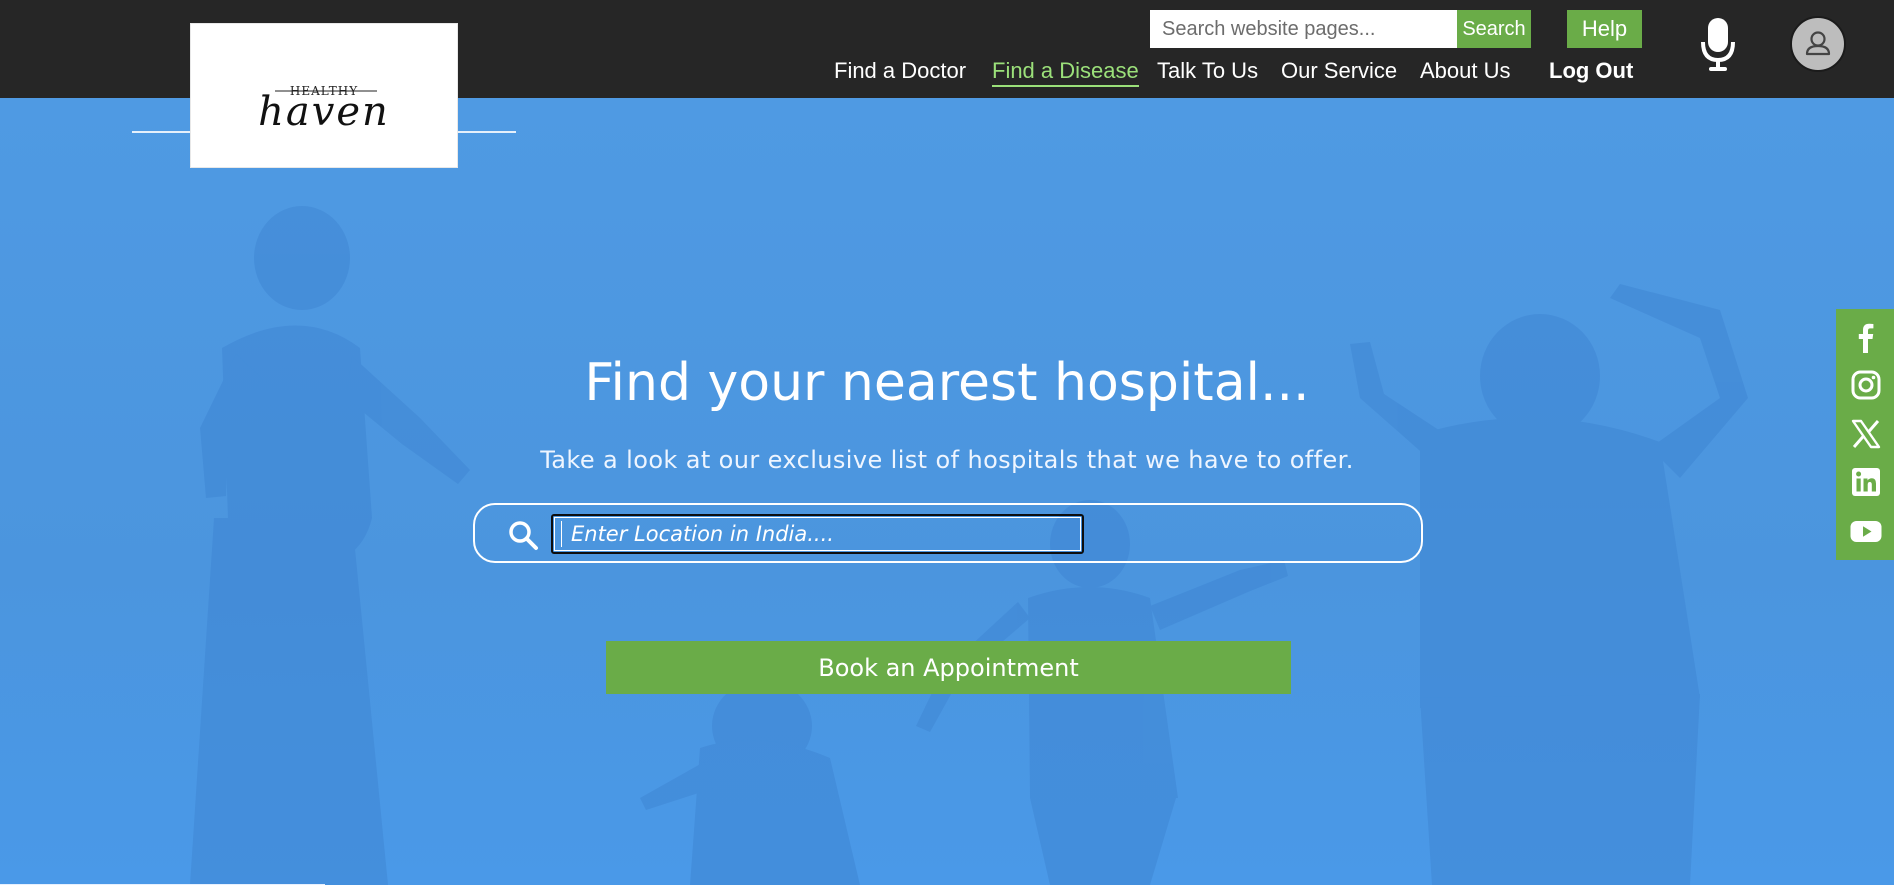 The height and width of the screenshot is (885, 1894). I want to click on text-caret, so click(561, 534).